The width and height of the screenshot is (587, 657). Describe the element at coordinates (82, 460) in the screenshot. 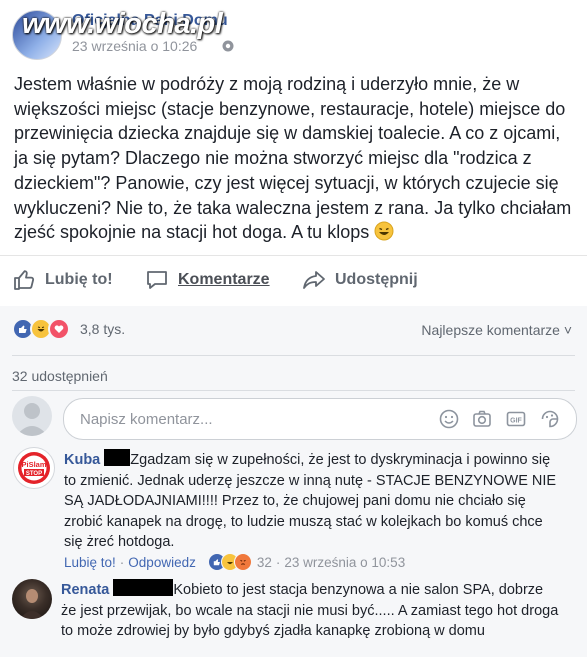

I see `comment-author: Kuba` at that location.